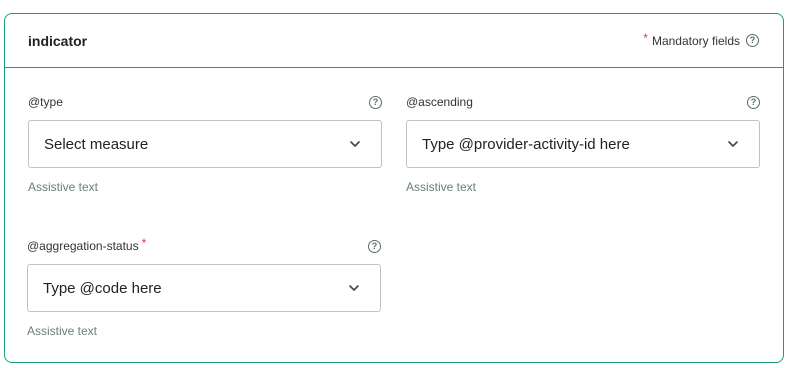  I want to click on select-value: Type @code here, so click(102, 288).